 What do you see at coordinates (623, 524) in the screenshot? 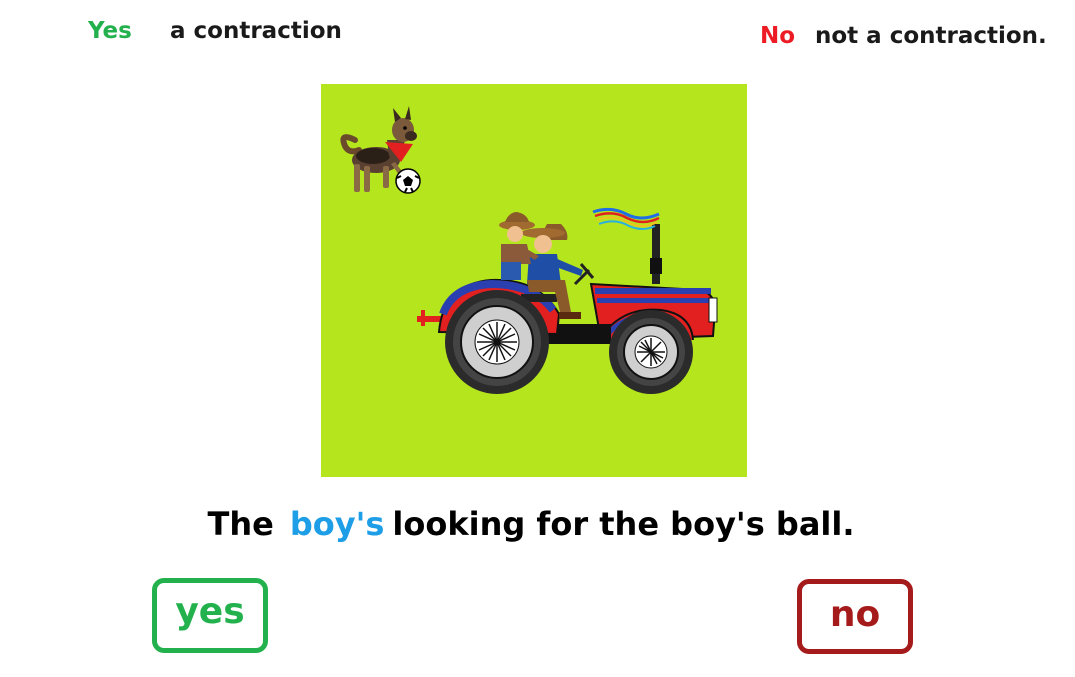
I see `sentence-end: looking for the boy's ball.` at bounding box center [623, 524].